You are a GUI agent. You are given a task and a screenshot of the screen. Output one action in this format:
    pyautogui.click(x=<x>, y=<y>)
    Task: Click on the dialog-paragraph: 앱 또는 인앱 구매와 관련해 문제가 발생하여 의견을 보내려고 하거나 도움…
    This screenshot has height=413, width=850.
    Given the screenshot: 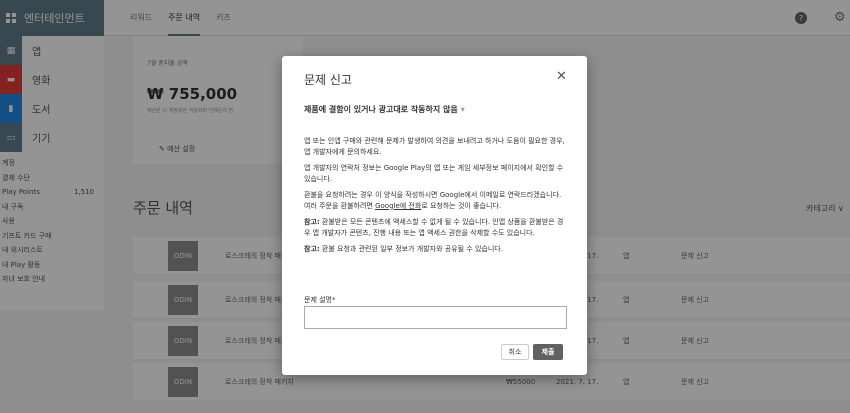 What is the action you would take?
    pyautogui.click(x=434, y=146)
    